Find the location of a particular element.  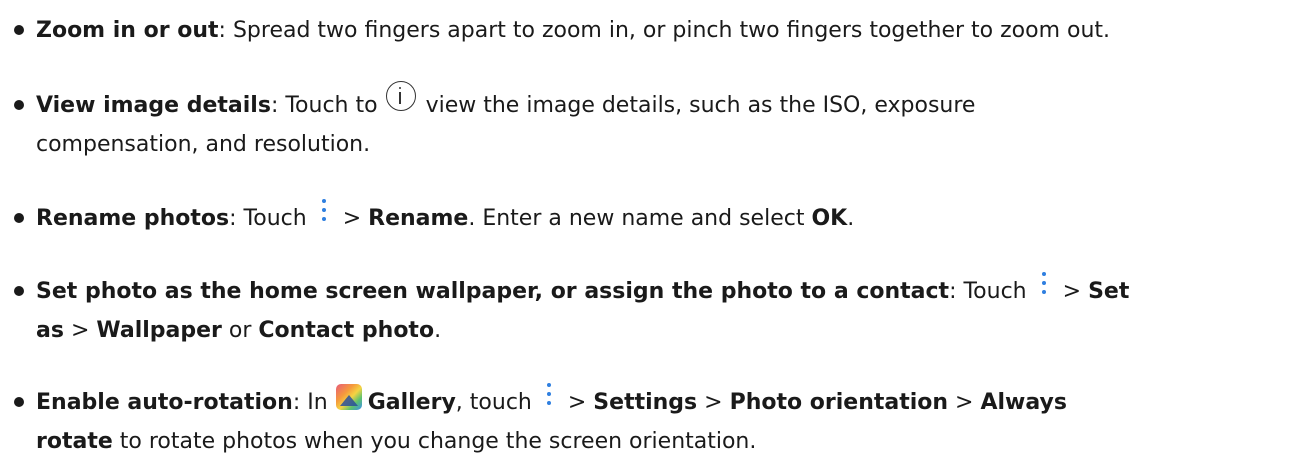

item-text: : In is located at coordinates (310, 402).